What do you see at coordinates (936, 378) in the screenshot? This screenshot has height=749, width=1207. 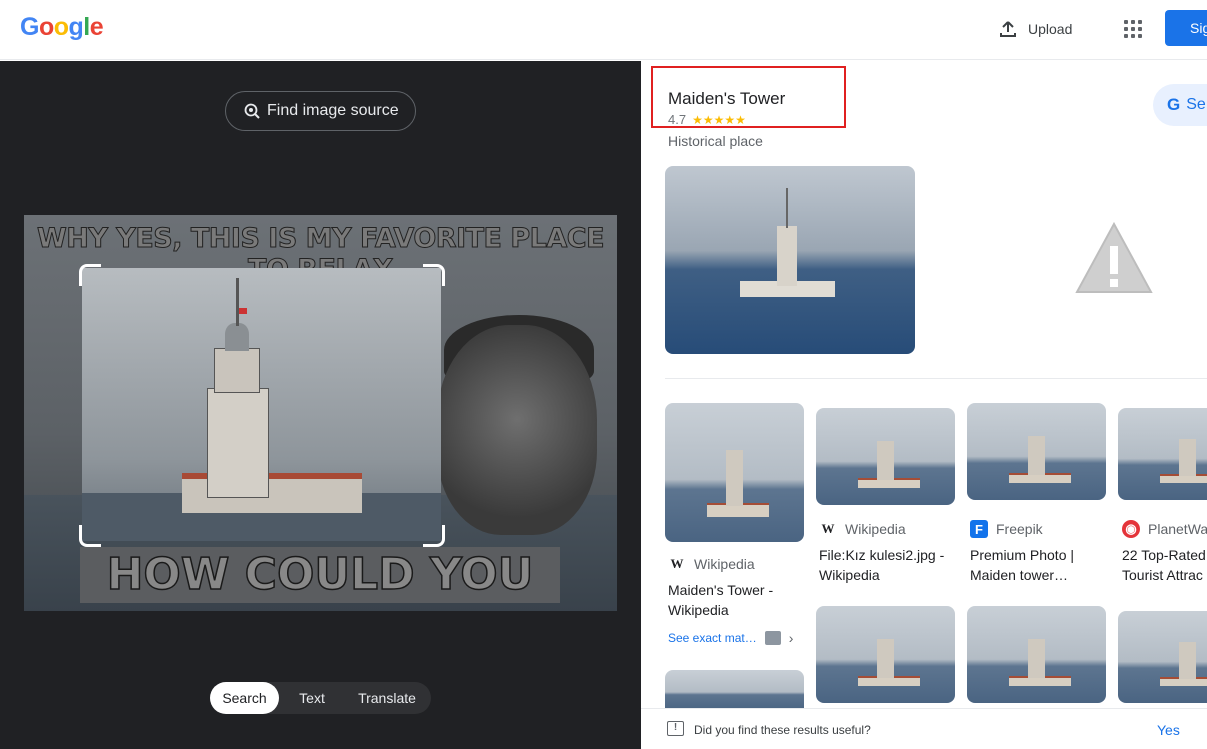 I see `divider` at bounding box center [936, 378].